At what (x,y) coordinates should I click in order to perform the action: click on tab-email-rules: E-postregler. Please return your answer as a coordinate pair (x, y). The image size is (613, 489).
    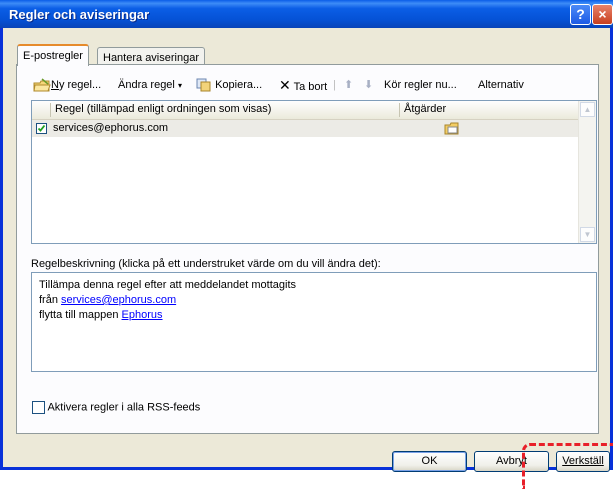
    Looking at the image, I should click on (53, 55).